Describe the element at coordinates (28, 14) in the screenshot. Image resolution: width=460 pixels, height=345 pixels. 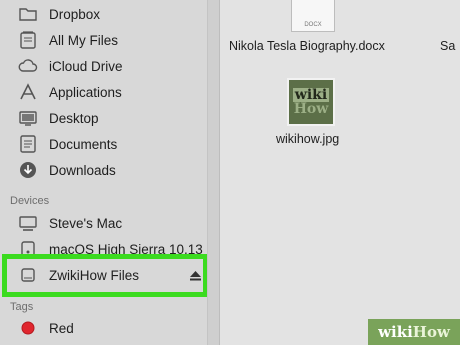
I see `folder-icon` at that location.